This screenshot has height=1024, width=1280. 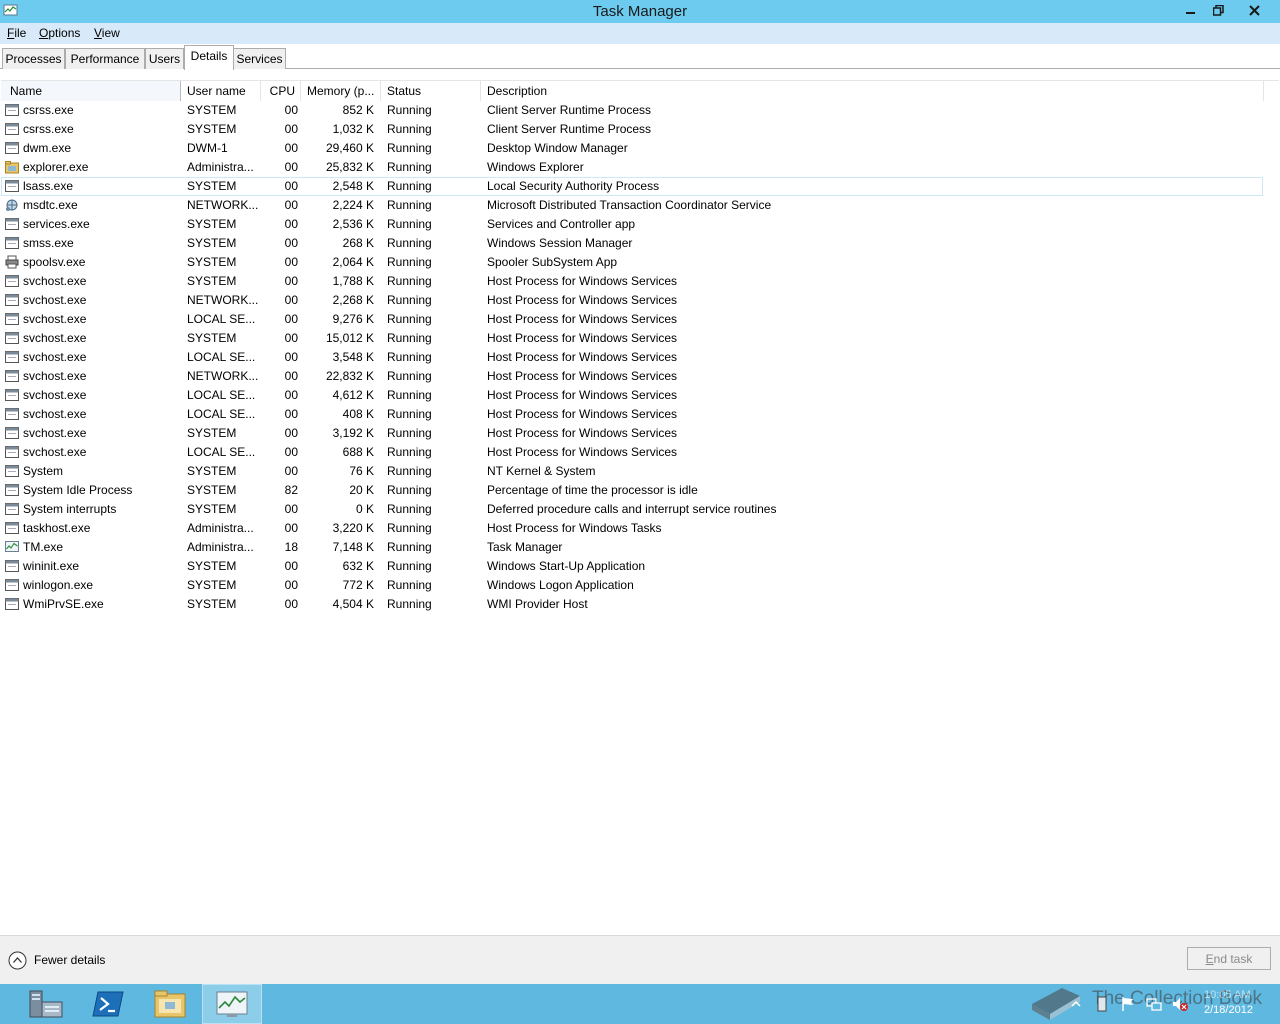 I want to click on minimize-button, so click(x=1191, y=10).